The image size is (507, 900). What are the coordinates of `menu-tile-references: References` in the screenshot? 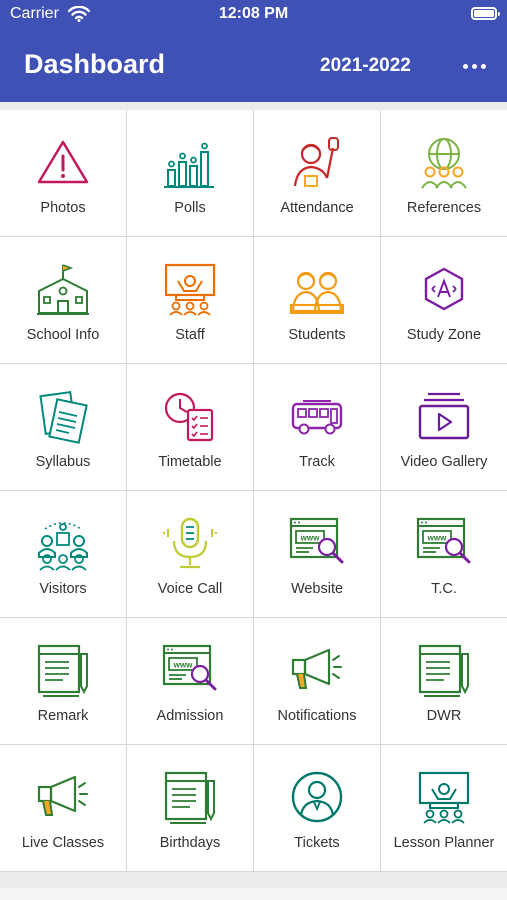 It's located at (444, 173).